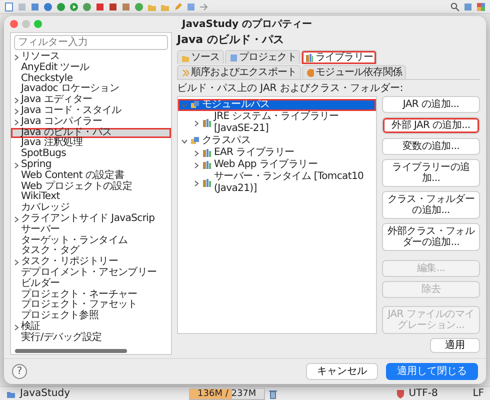 The image size is (490, 400). Describe the element at coordinates (9, 7) in the screenshot. I see `new-file-icon` at that location.